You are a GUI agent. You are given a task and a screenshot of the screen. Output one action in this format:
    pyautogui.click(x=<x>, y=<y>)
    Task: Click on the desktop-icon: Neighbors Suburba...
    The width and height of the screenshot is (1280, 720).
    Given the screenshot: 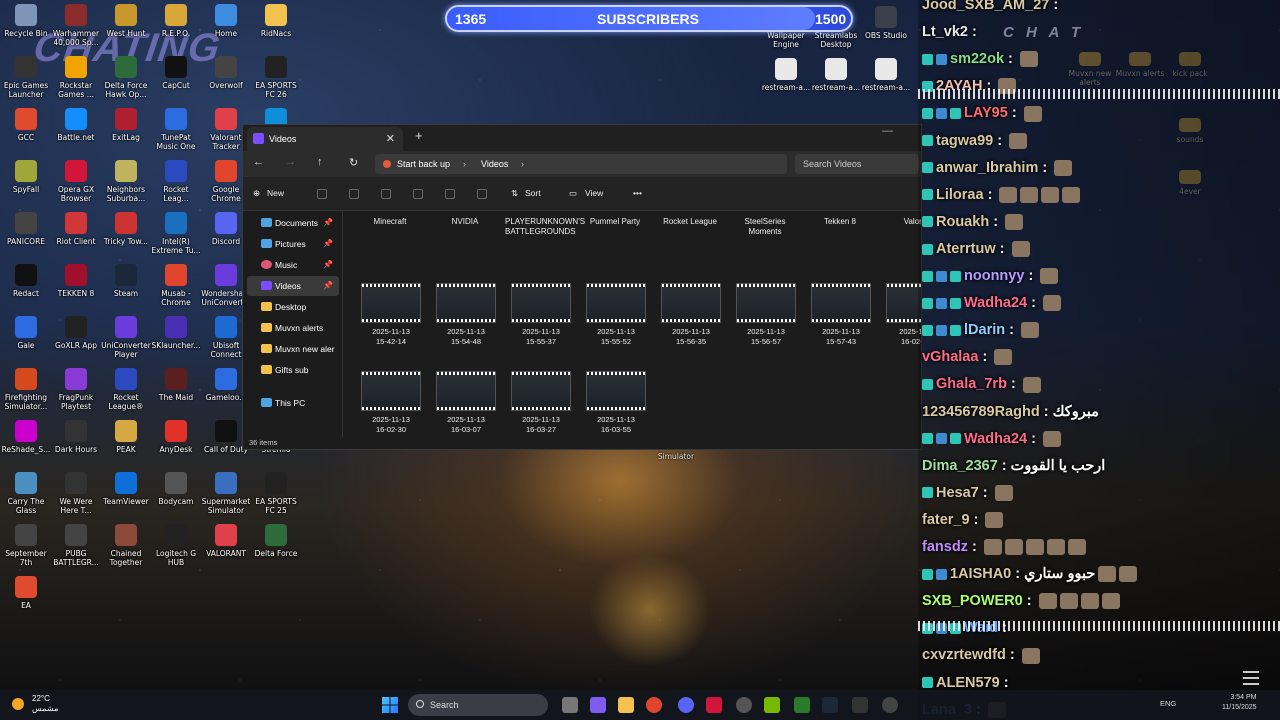 What is the action you would take?
    pyautogui.click(x=126, y=181)
    